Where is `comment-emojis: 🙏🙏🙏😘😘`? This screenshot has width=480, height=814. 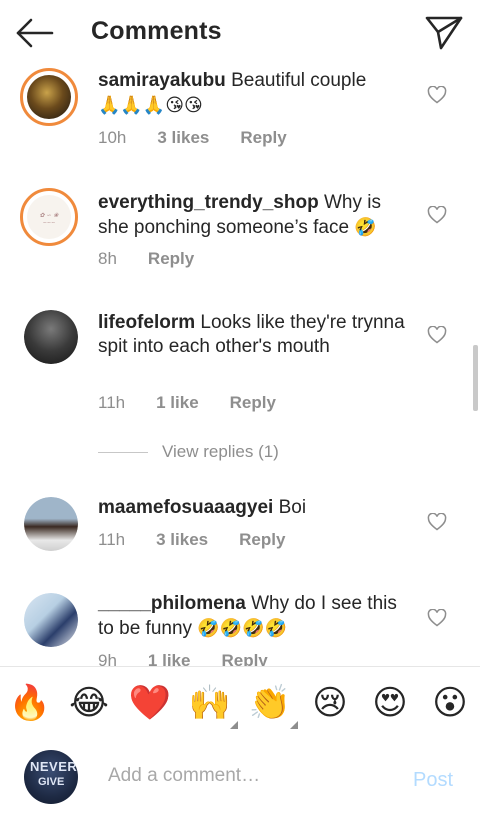 comment-emojis: 🙏🙏🙏😘😘 is located at coordinates (150, 105).